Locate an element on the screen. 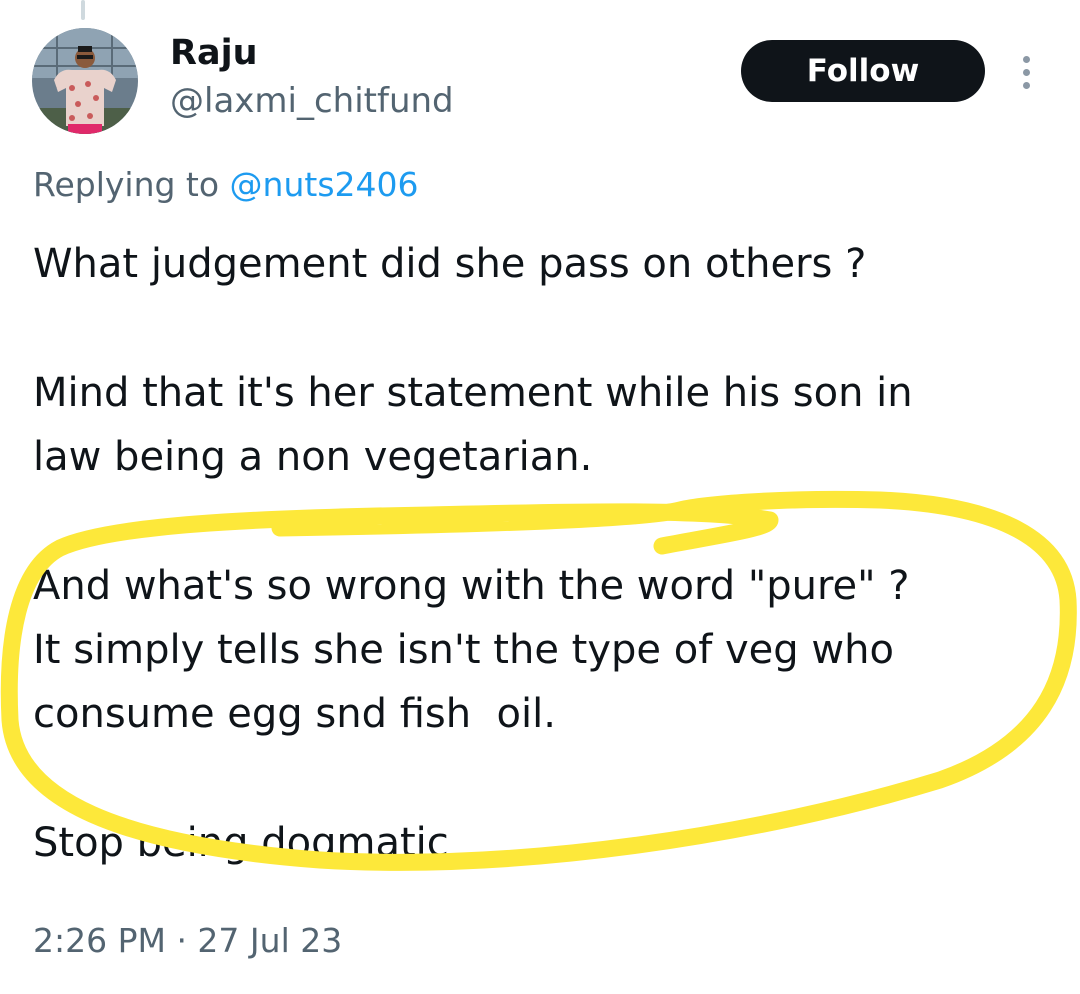 Image resolution: width=1080 pixels, height=994 pixels. display-name: Raju is located at coordinates (213, 53).